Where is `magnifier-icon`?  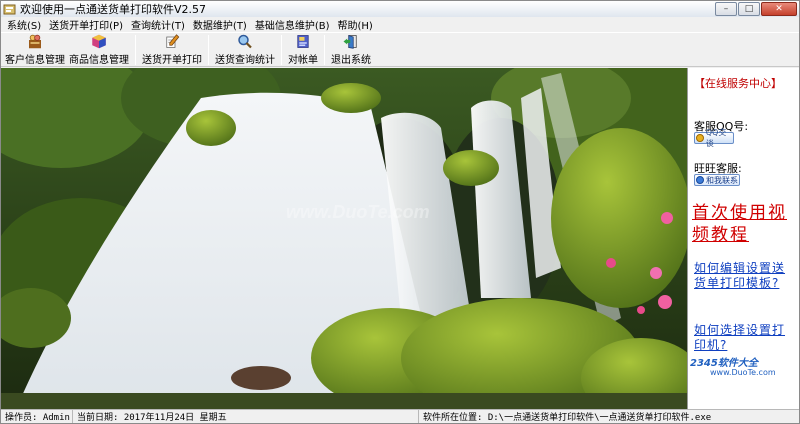 magnifier-icon is located at coordinates (245, 41).